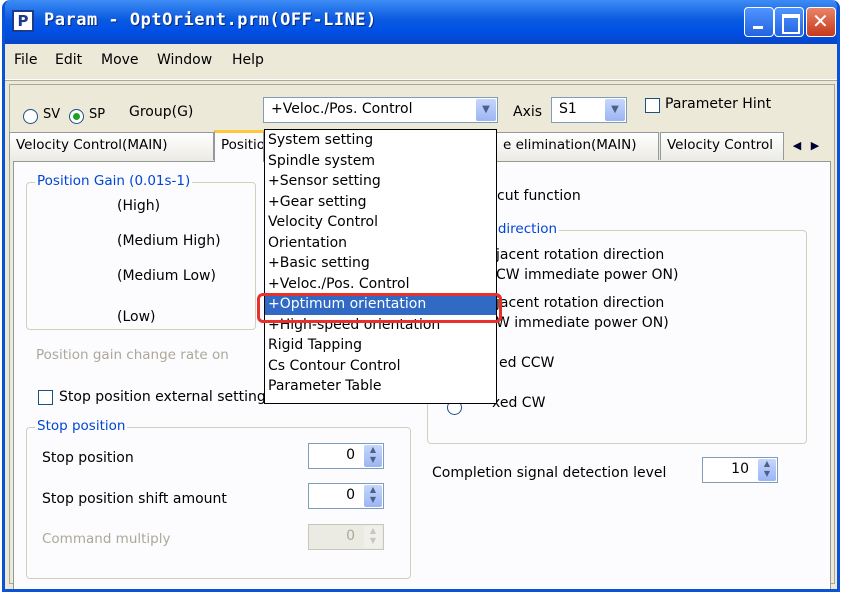 The width and height of the screenshot is (843, 595). I want to click on change-rate-label: Position gain change rate on, so click(132, 355).